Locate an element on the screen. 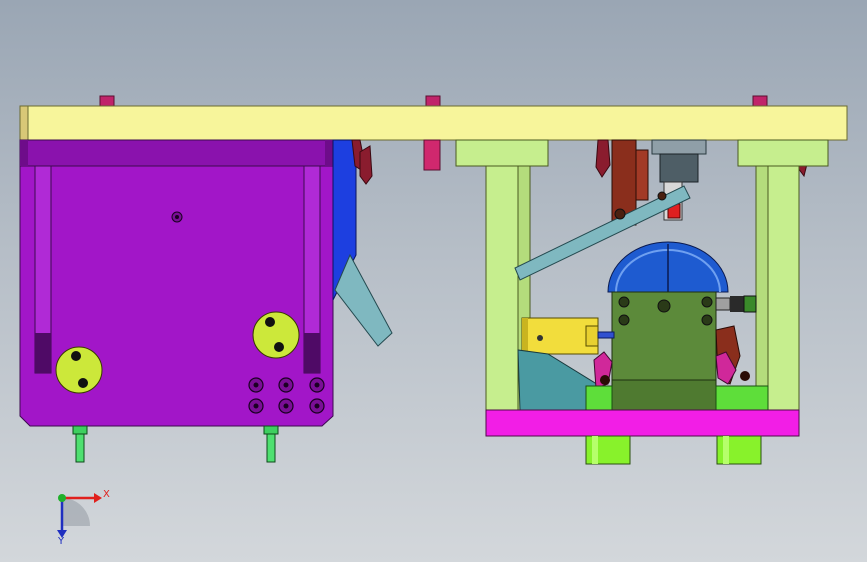 This screenshot has height=562, width=867. dome-cover is located at coordinates (668, 267).